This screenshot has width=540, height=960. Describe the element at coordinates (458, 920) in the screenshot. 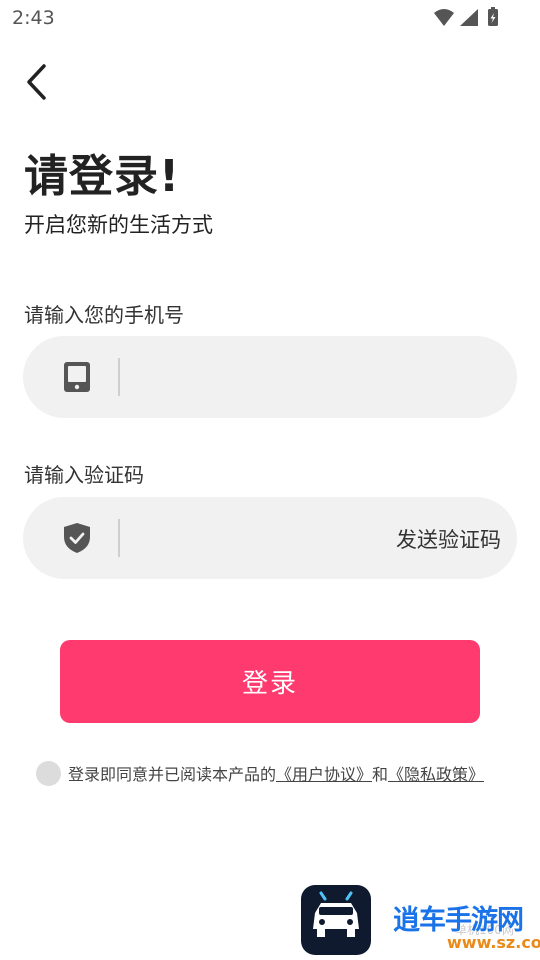

I see `watermark-title: 逍车手游网` at that location.